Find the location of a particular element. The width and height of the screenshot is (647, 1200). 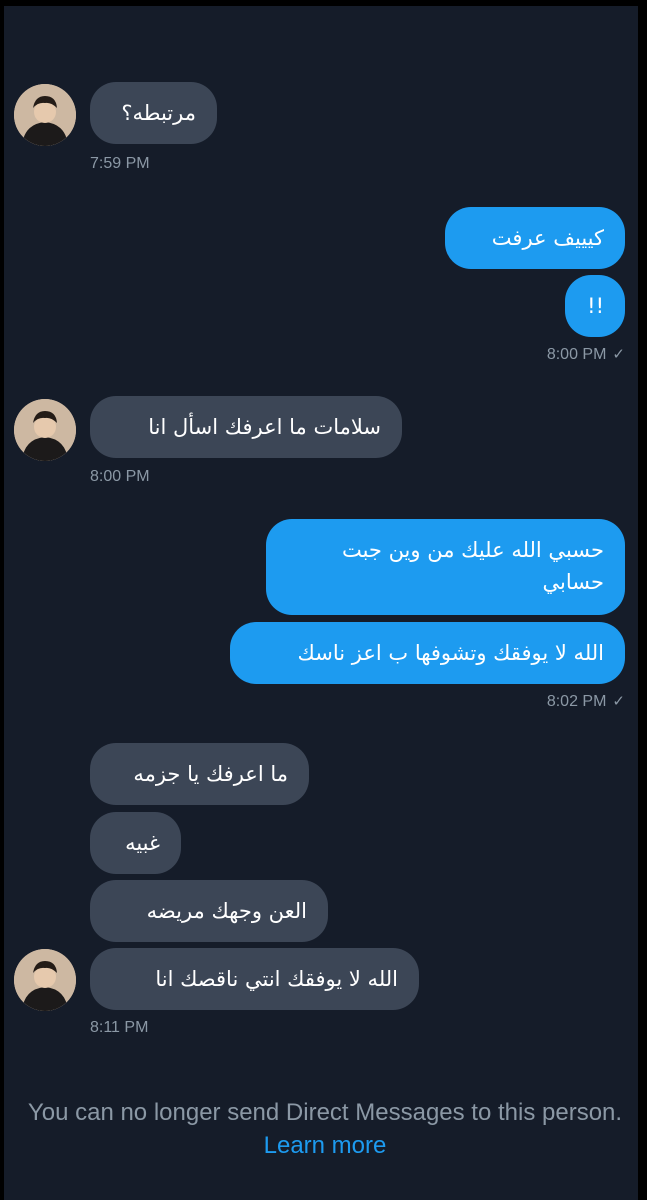

message-bubble-outgoing: كيييف عرفت is located at coordinates (535, 238).